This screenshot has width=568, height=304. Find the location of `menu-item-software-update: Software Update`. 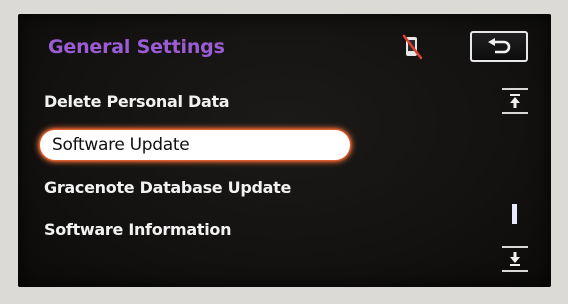

menu-item-software-update: Software Update is located at coordinates (195, 145).